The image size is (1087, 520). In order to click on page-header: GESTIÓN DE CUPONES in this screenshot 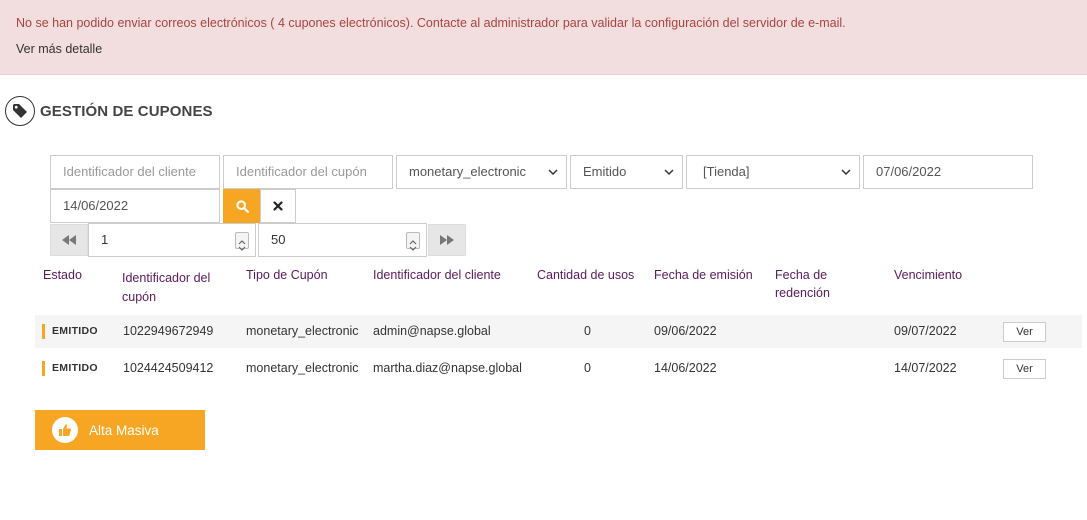, I will do `click(109, 111)`.